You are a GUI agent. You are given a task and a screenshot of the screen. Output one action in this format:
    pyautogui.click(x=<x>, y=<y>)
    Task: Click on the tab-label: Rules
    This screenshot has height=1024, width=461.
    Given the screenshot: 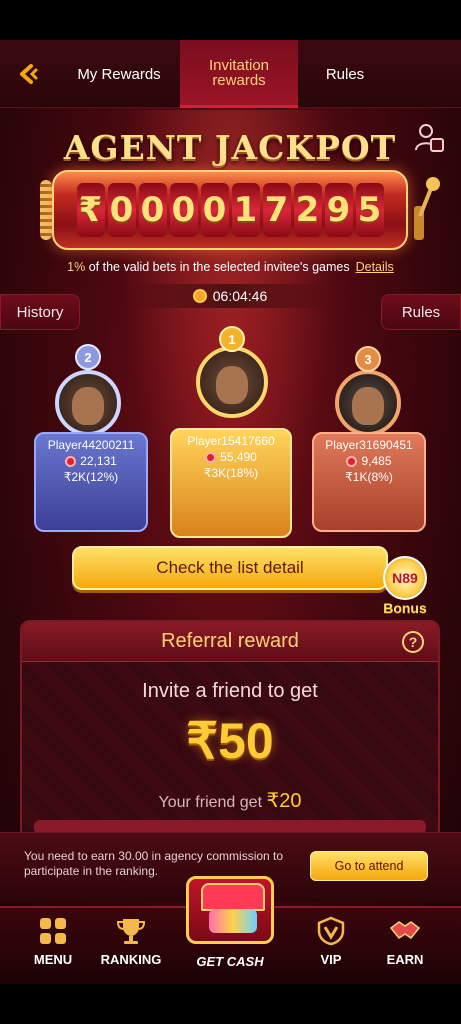 What is the action you would take?
    pyautogui.click(x=345, y=74)
    